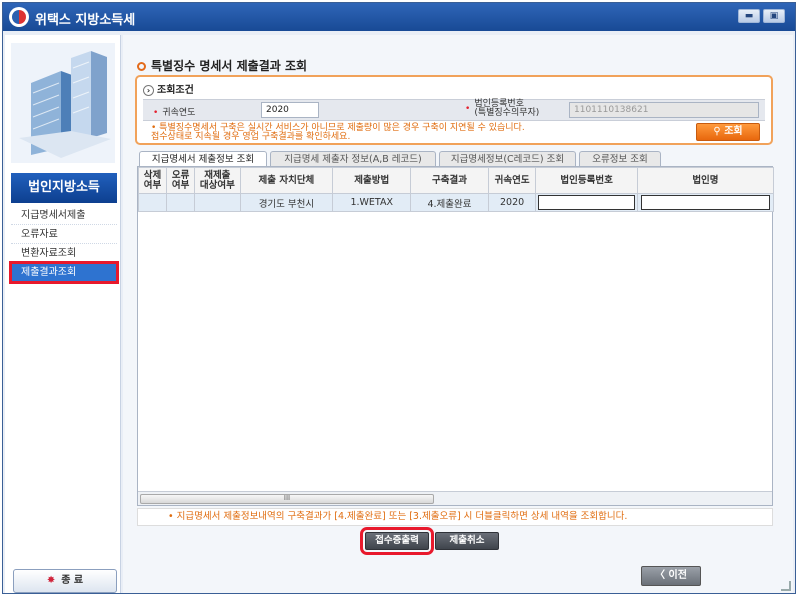 The height and width of the screenshot is (598, 800). Describe the element at coordinates (181, 202) in the screenshot. I see `cell-error` at that location.